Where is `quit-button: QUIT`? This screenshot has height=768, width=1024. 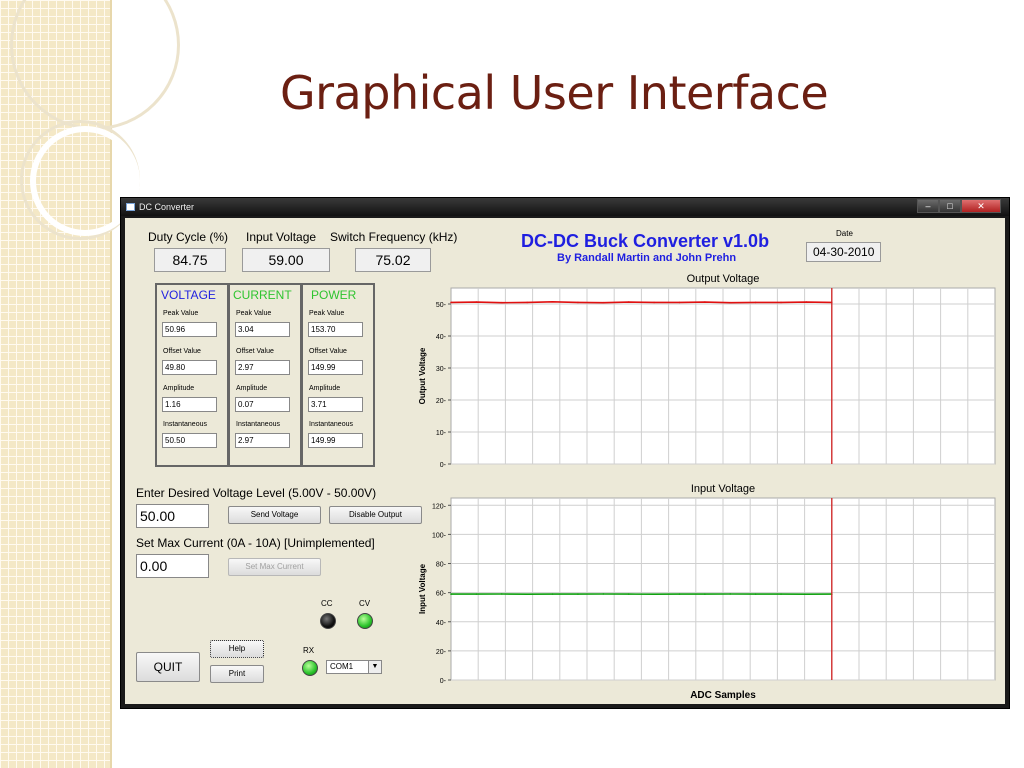
quit-button: QUIT is located at coordinates (168, 667).